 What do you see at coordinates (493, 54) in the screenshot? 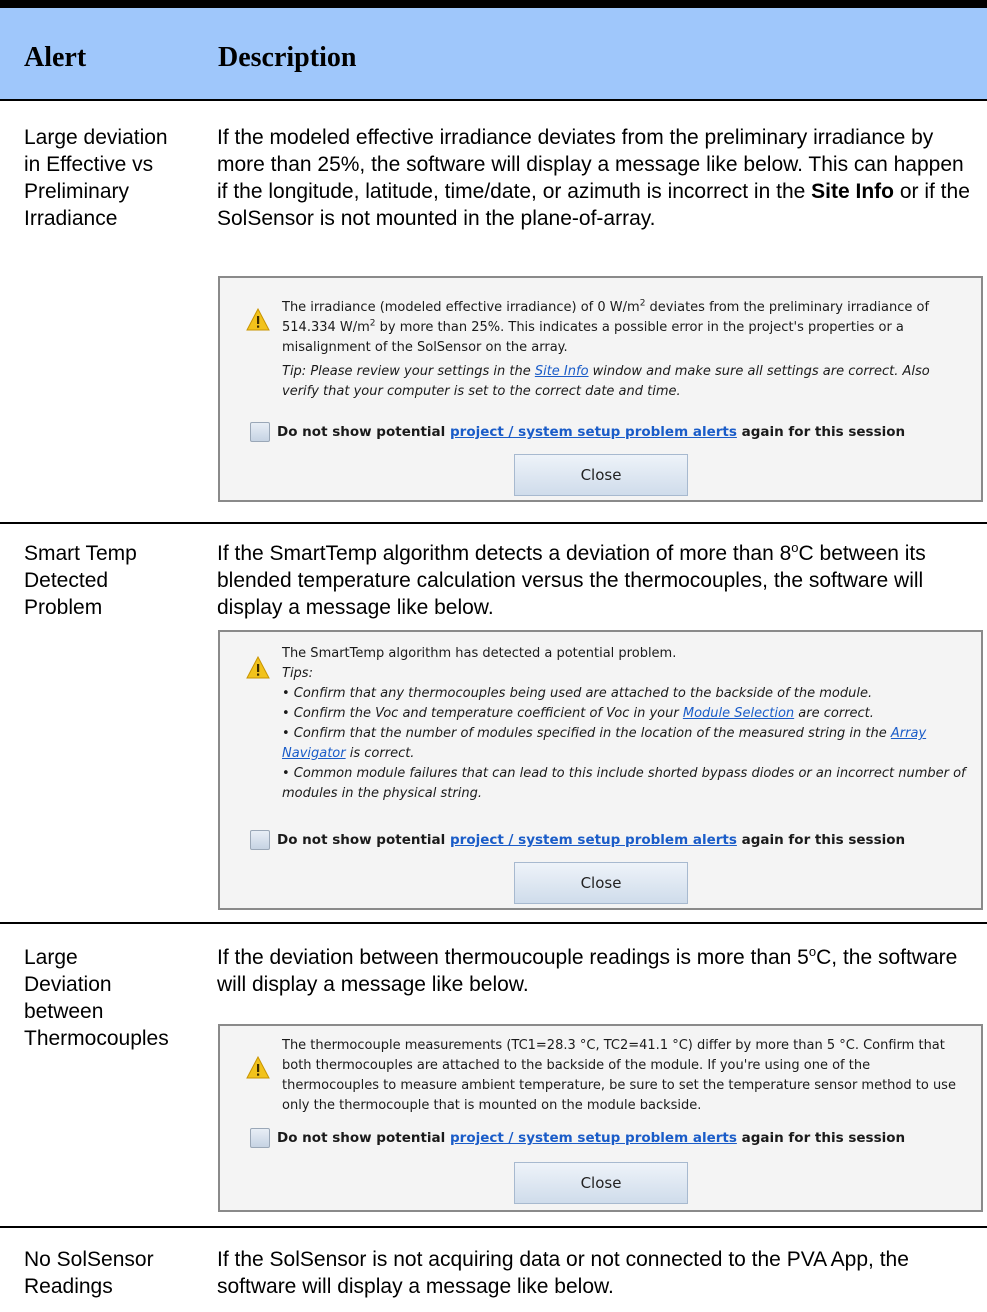
I see `table-header: Alert Description` at bounding box center [493, 54].